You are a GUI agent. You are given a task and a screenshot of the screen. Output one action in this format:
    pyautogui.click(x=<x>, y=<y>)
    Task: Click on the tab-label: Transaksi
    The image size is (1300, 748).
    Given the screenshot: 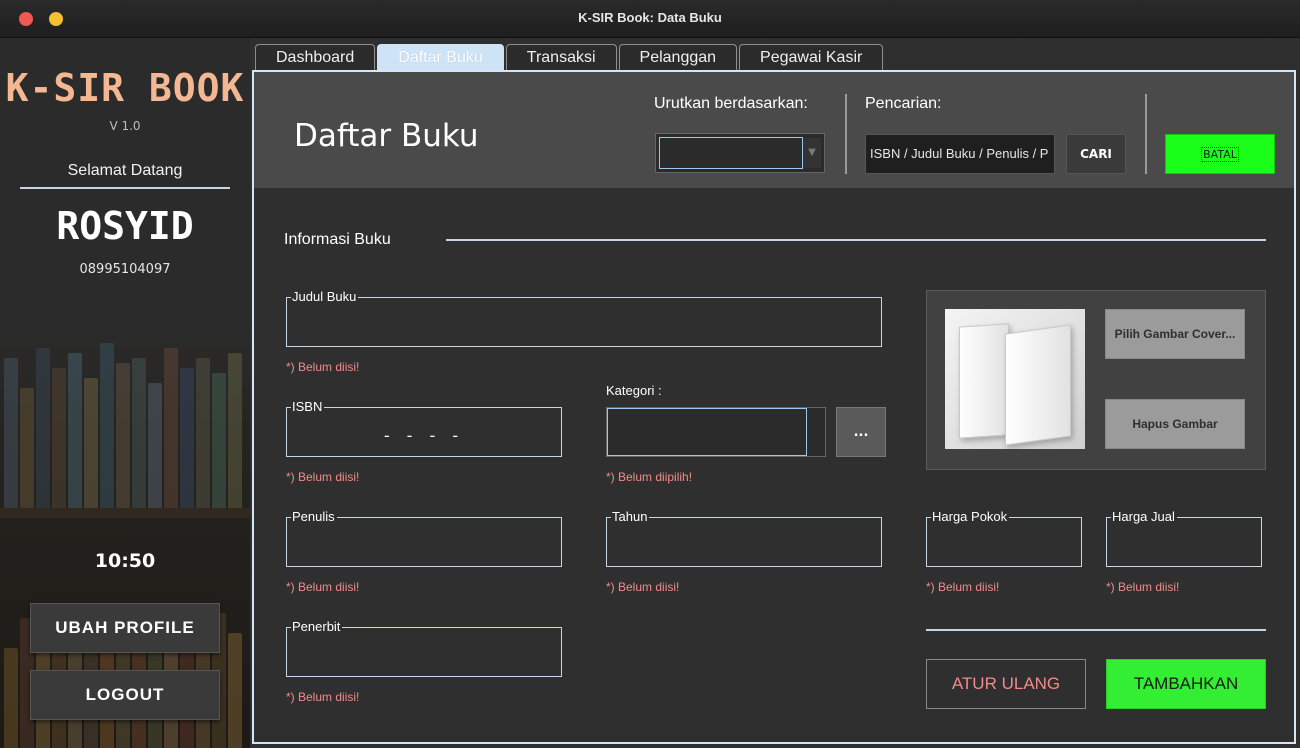 What is the action you would take?
    pyautogui.click(x=561, y=57)
    